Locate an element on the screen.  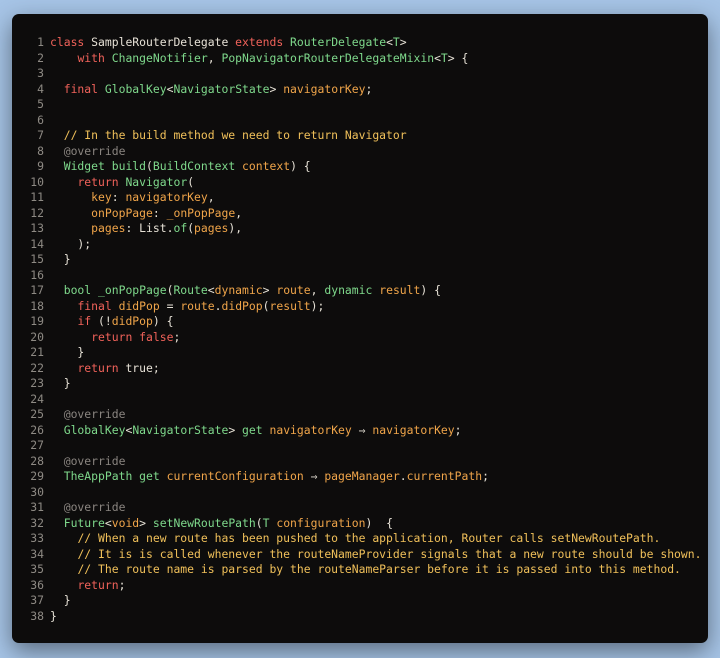
line-number: 32 is located at coordinates (37, 522).